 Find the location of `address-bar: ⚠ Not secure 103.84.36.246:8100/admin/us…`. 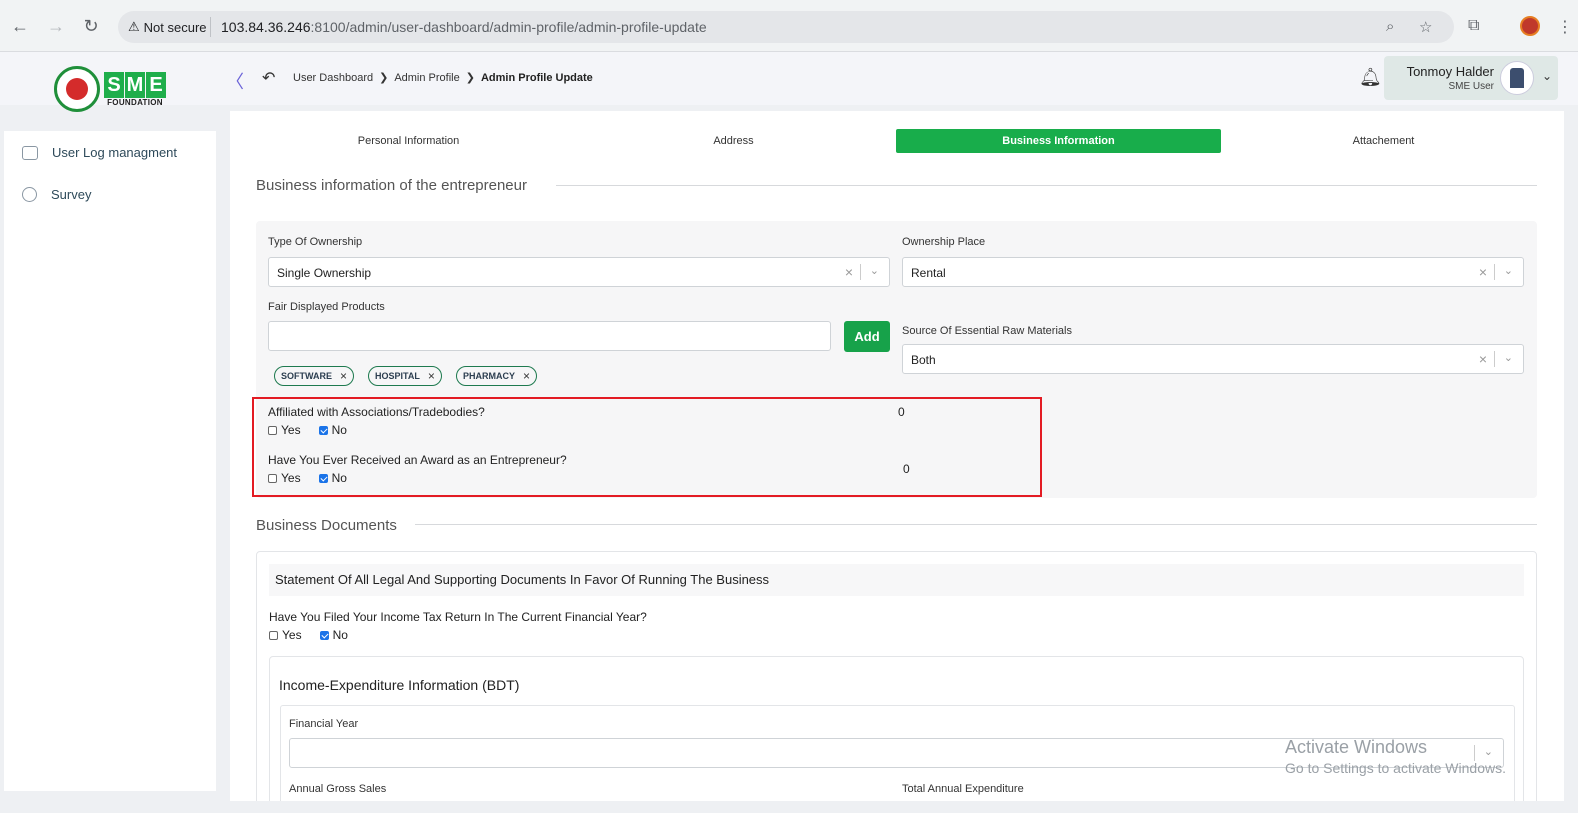

address-bar: ⚠ Not secure 103.84.36.246:8100/admin/us… is located at coordinates (786, 27).